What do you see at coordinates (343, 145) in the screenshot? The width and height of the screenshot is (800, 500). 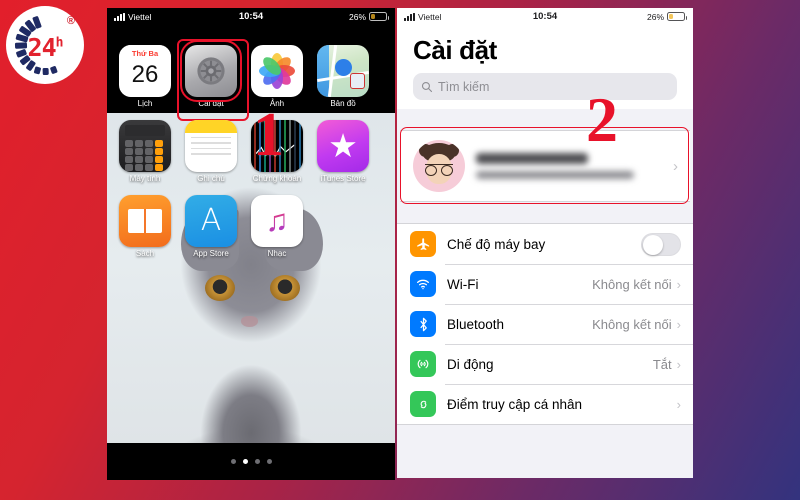 I see `itunes-store-icon: ★` at bounding box center [343, 145].